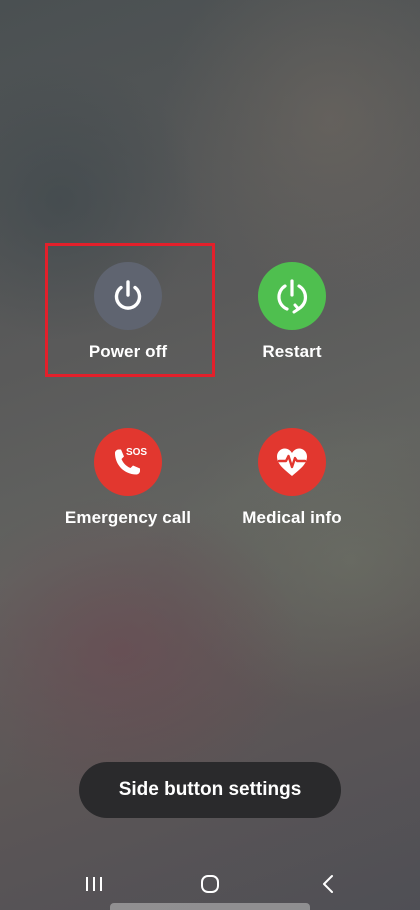  I want to click on recents-icon, so click(94, 884).